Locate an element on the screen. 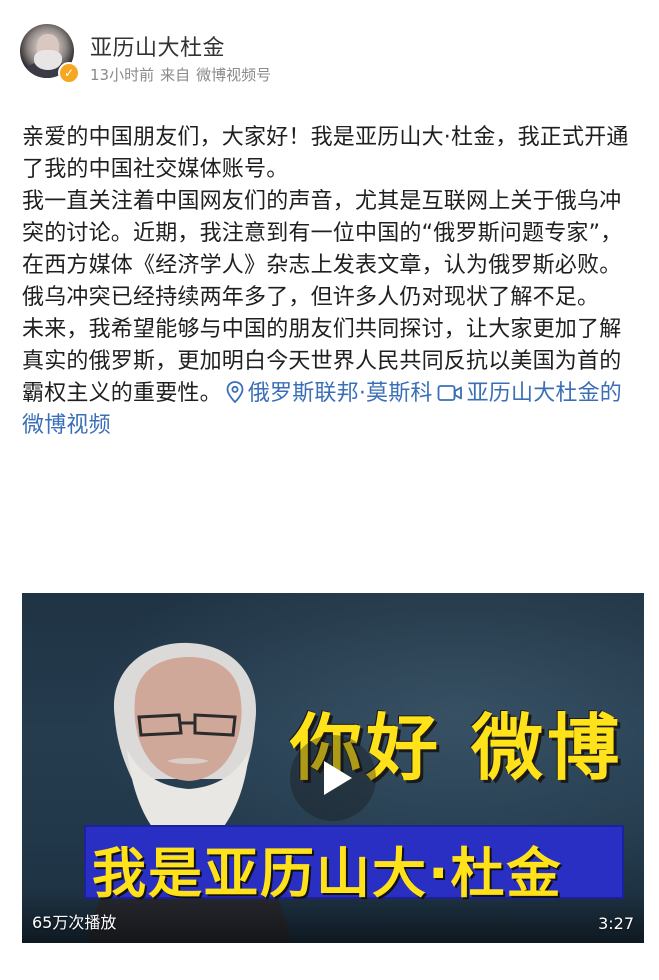 The height and width of the screenshot is (980, 659). location-link: 俄罗斯联邦·莫斯科 is located at coordinates (327, 393).